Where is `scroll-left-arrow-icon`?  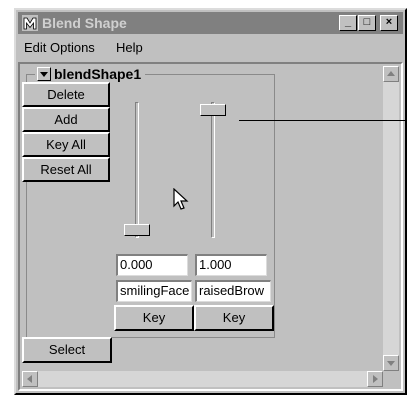
scroll-left-arrow-icon is located at coordinates (29, 379).